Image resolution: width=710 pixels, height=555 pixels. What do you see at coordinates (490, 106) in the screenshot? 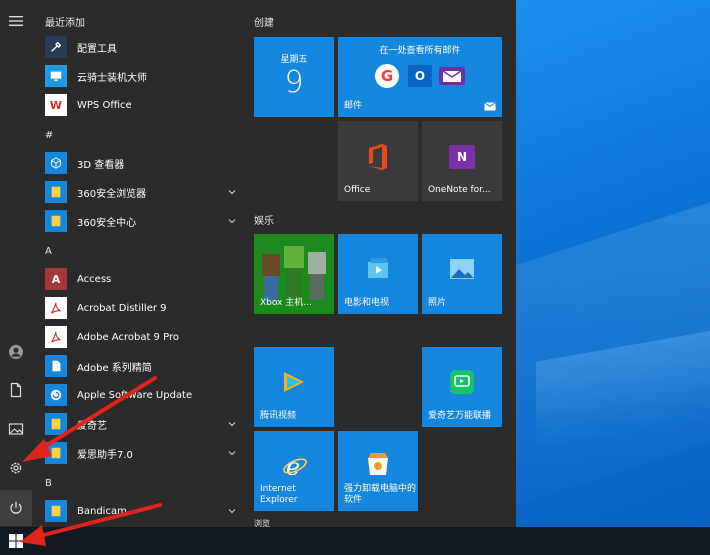
I see `mail-envelope-icon` at bounding box center [490, 106].